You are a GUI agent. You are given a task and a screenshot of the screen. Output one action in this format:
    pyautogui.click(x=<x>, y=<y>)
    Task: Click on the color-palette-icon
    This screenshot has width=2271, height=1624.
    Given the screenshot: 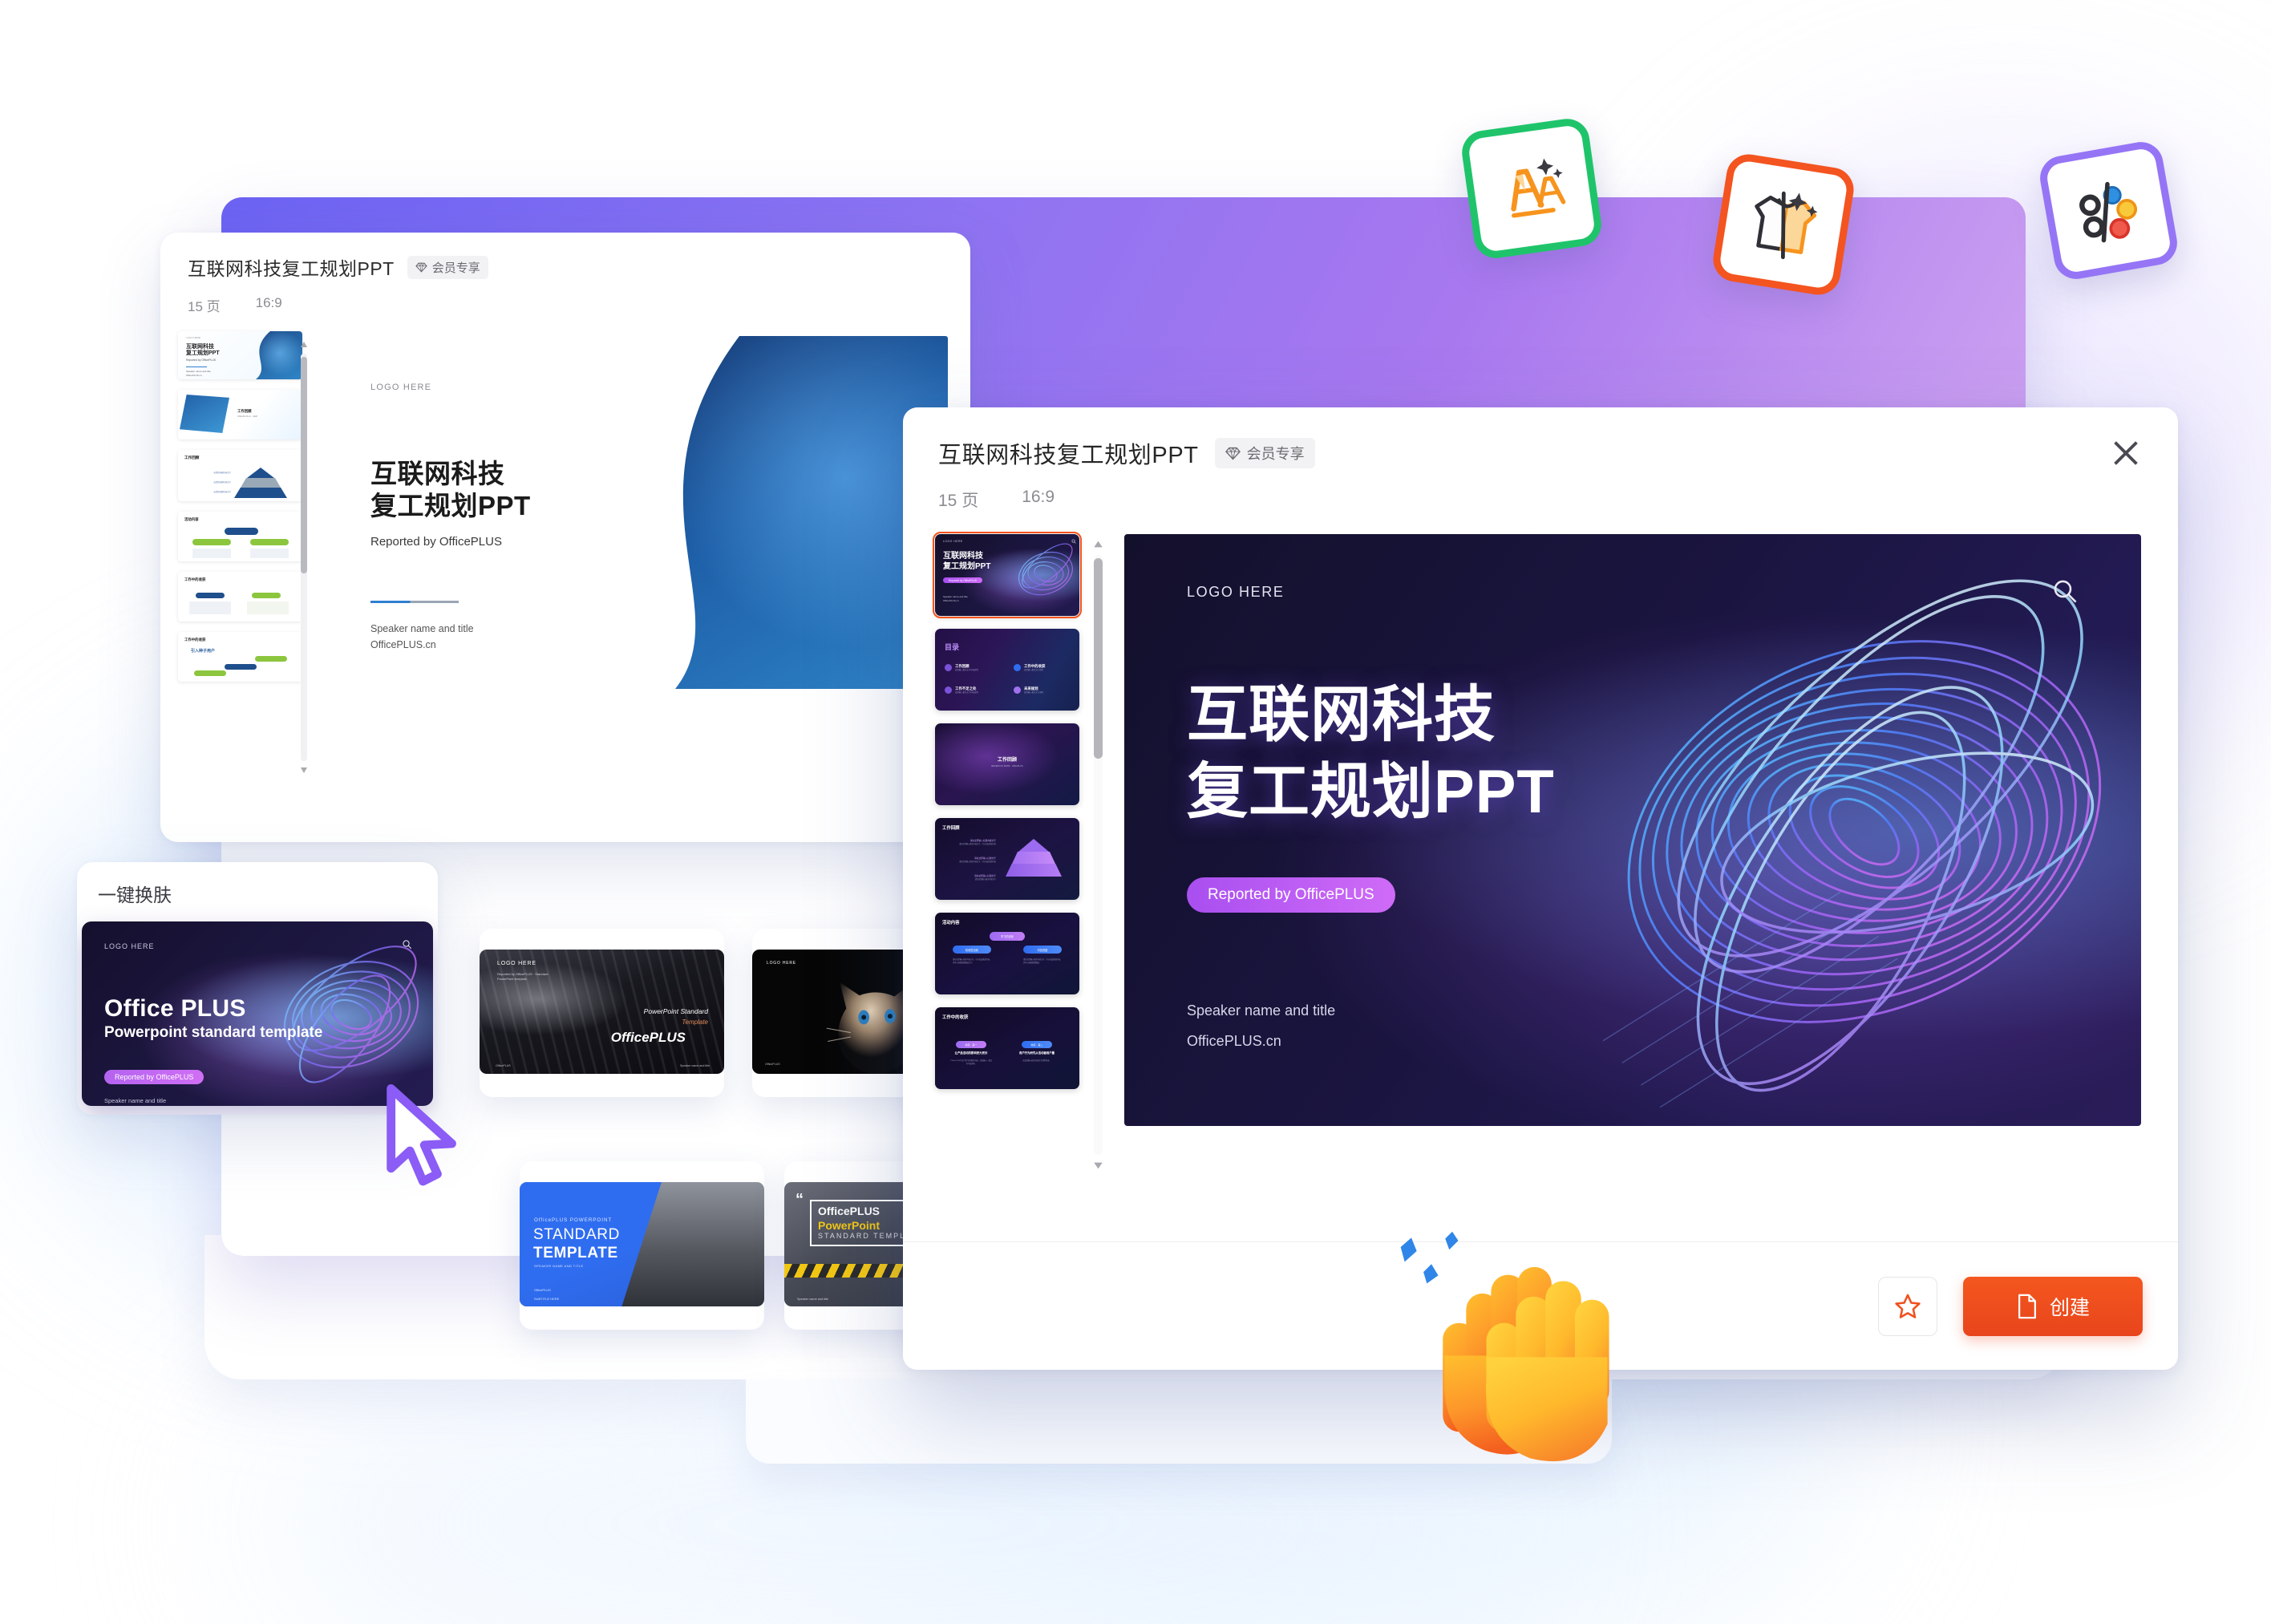 What is the action you would take?
    pyautogui.click(x=2108, y=211)
    